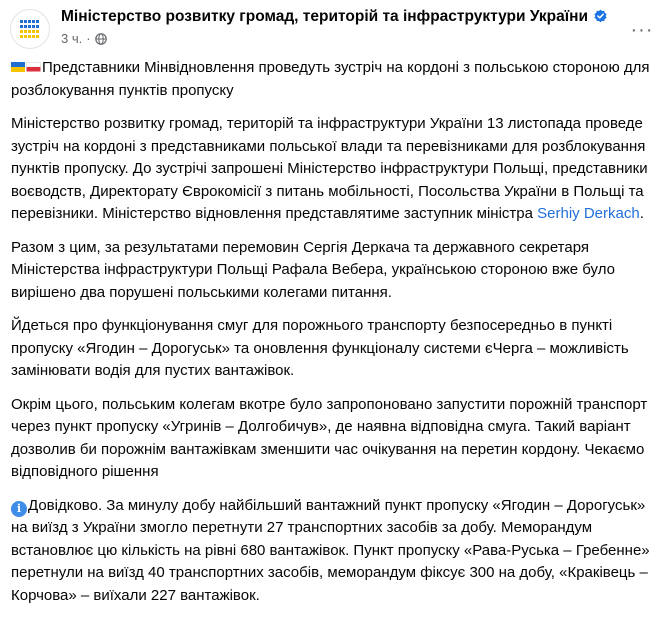 This screenshot has height=618, width=672. I want to click on more-options-icon: ···, so click(642, 29).